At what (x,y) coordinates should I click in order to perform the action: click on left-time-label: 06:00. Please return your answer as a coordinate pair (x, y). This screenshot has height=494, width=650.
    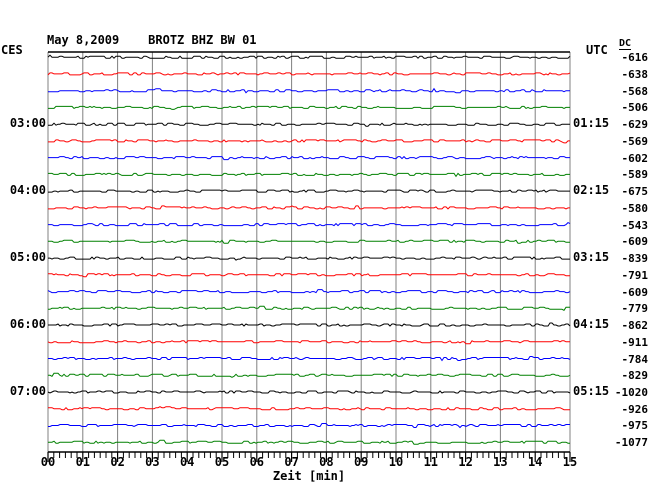
    Looking at the image, I should click on (27, 324).